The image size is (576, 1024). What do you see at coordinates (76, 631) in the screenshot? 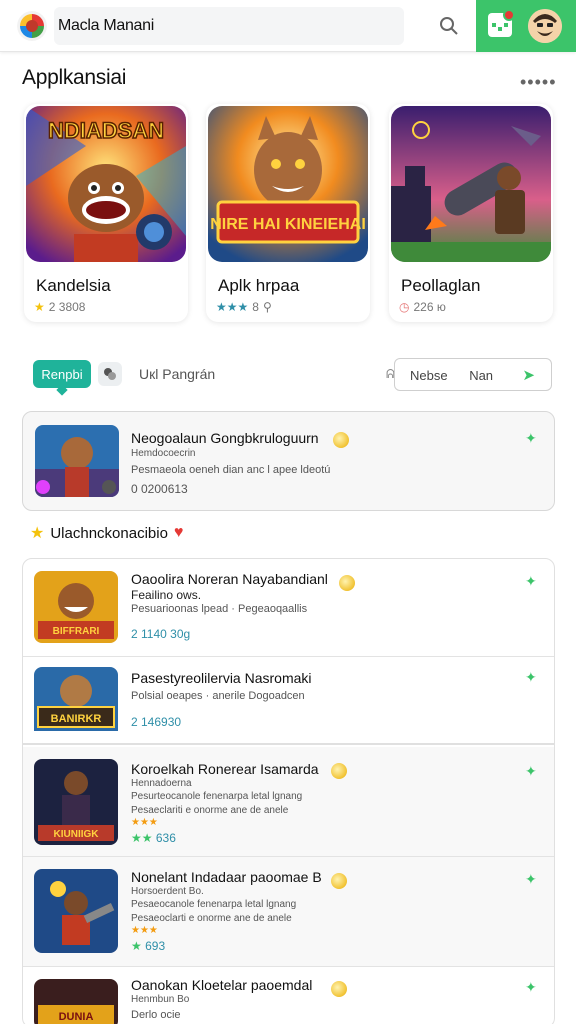
I see `art-lettering: BIFFRARI` at bounding box center [76, 631].